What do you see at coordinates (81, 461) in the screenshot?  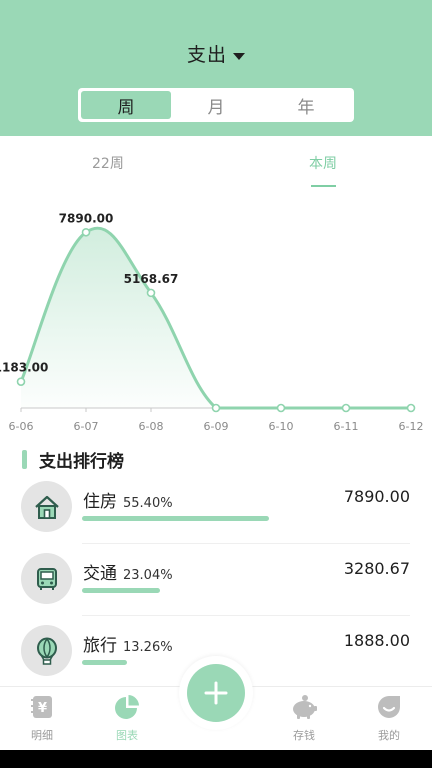 I see `ranking-title: 支出排行榜` at bounding box center [81, 461].